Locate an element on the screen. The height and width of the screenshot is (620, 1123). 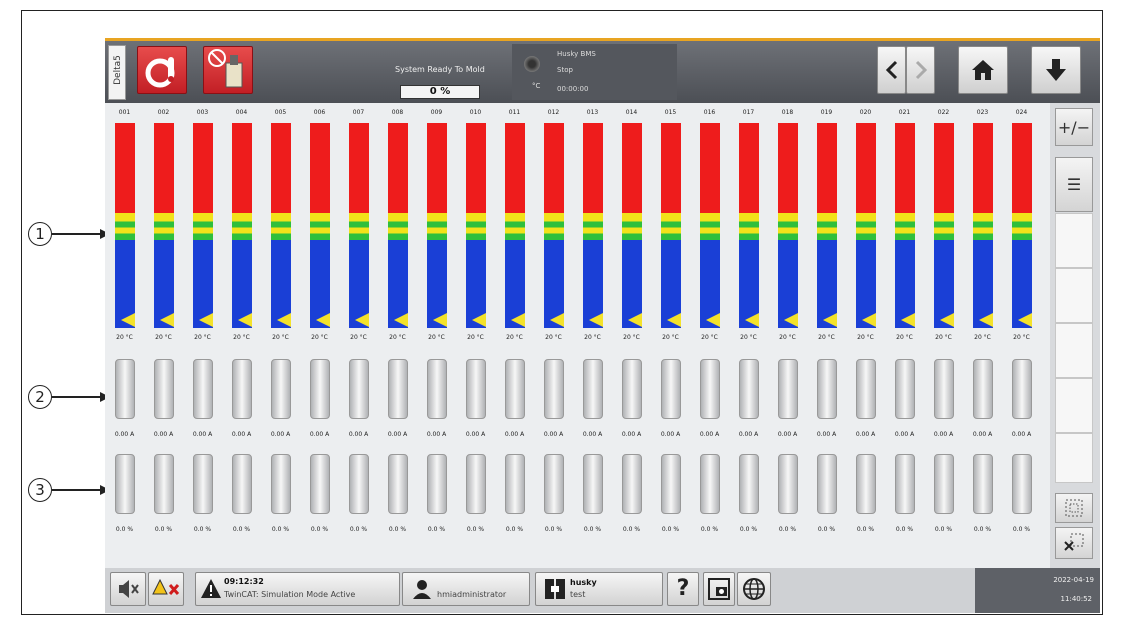
zone-column: 019 20 °C 0.00 A 0.0 % is located at coordinates (826, 335).